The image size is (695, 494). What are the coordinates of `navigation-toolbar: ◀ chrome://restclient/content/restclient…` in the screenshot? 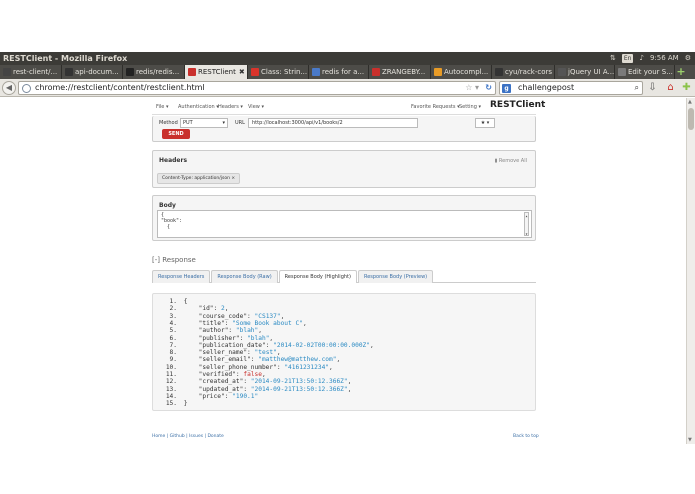 It's located at (347, 88).